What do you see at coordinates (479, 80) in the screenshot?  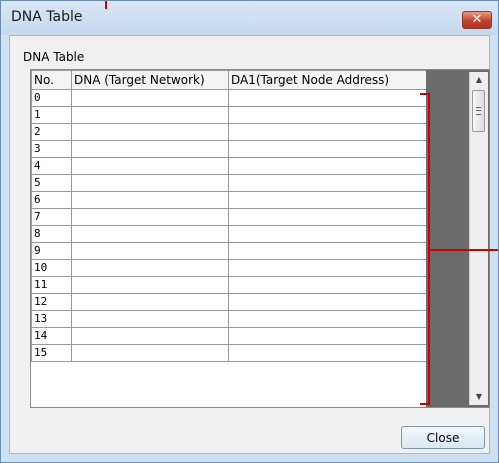 I see `scroll-up-icon: ▲` at bounding box center [479, 80].